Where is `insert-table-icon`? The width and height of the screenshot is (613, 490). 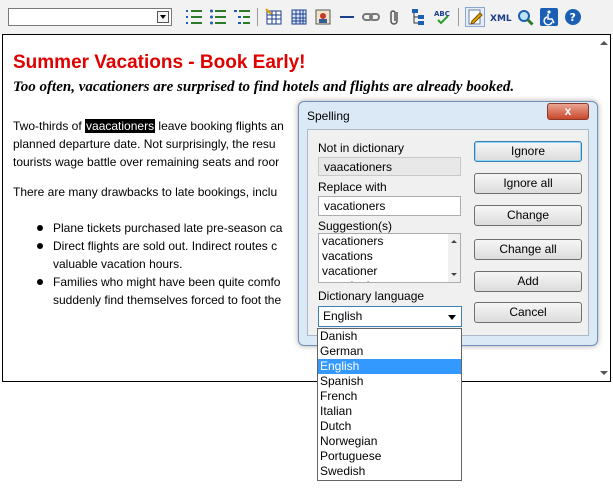
insert-table-icon is located at coordinates (274, 17).